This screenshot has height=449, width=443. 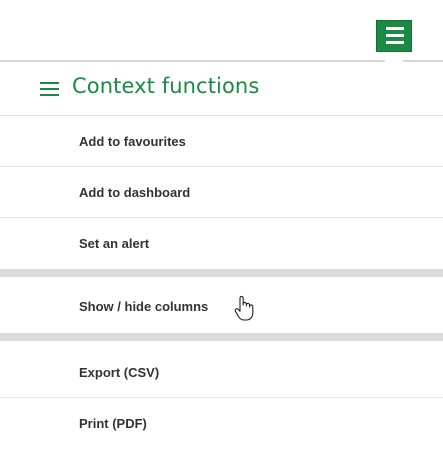 What do you see at coordinates (221, 273) in the screenshot?
I see `hover-highlight-top` at bounding box center [221, 273].